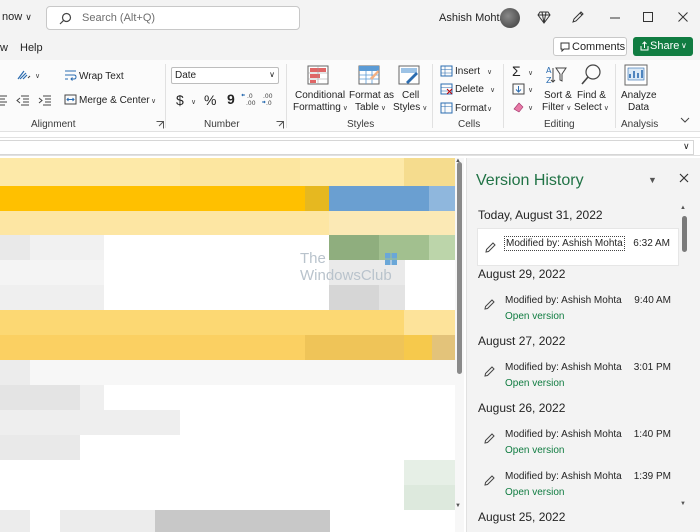 The height and width of the screenshot is (532, 700). I want to click on ribbon-tabs: w Help Comments Share ∨, so click(350, 48).